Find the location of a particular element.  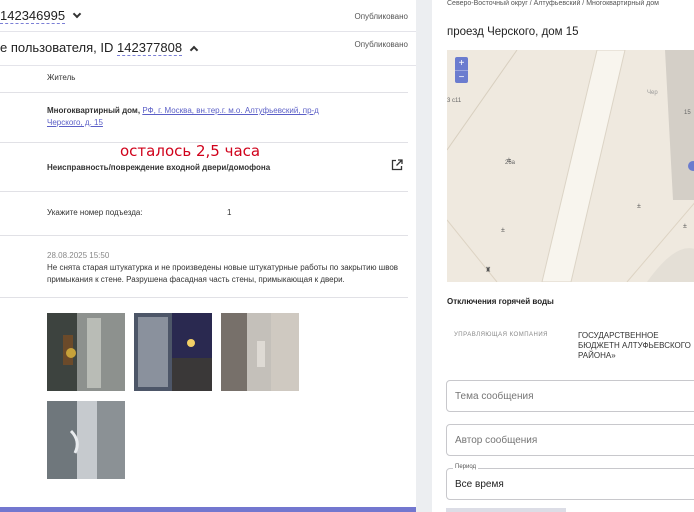

chevron-down-icon is located at coordinates (77, 14).